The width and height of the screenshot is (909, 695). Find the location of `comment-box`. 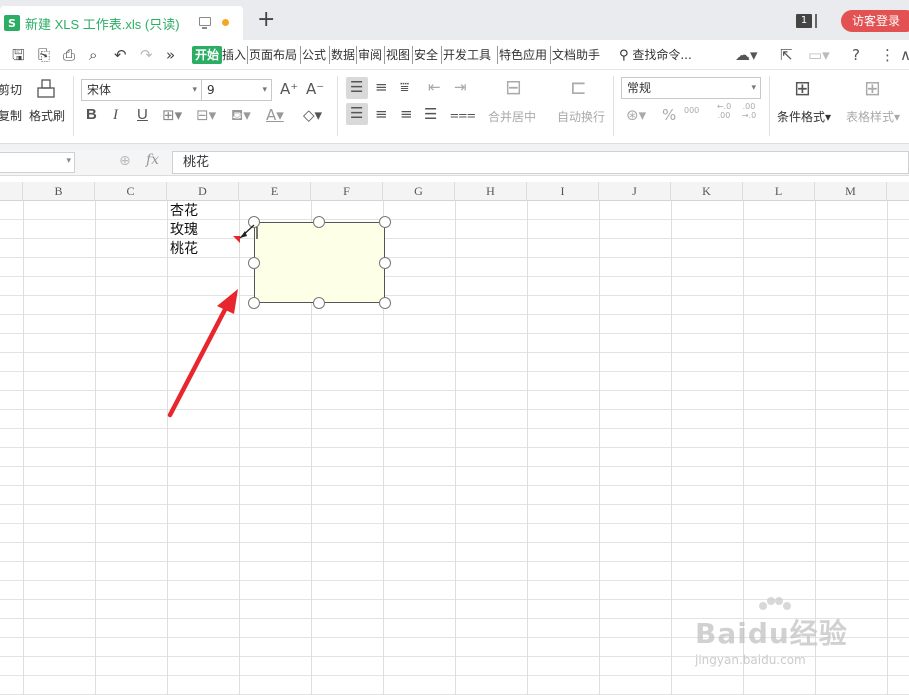

comment-box is located at coordinates (319, 262).